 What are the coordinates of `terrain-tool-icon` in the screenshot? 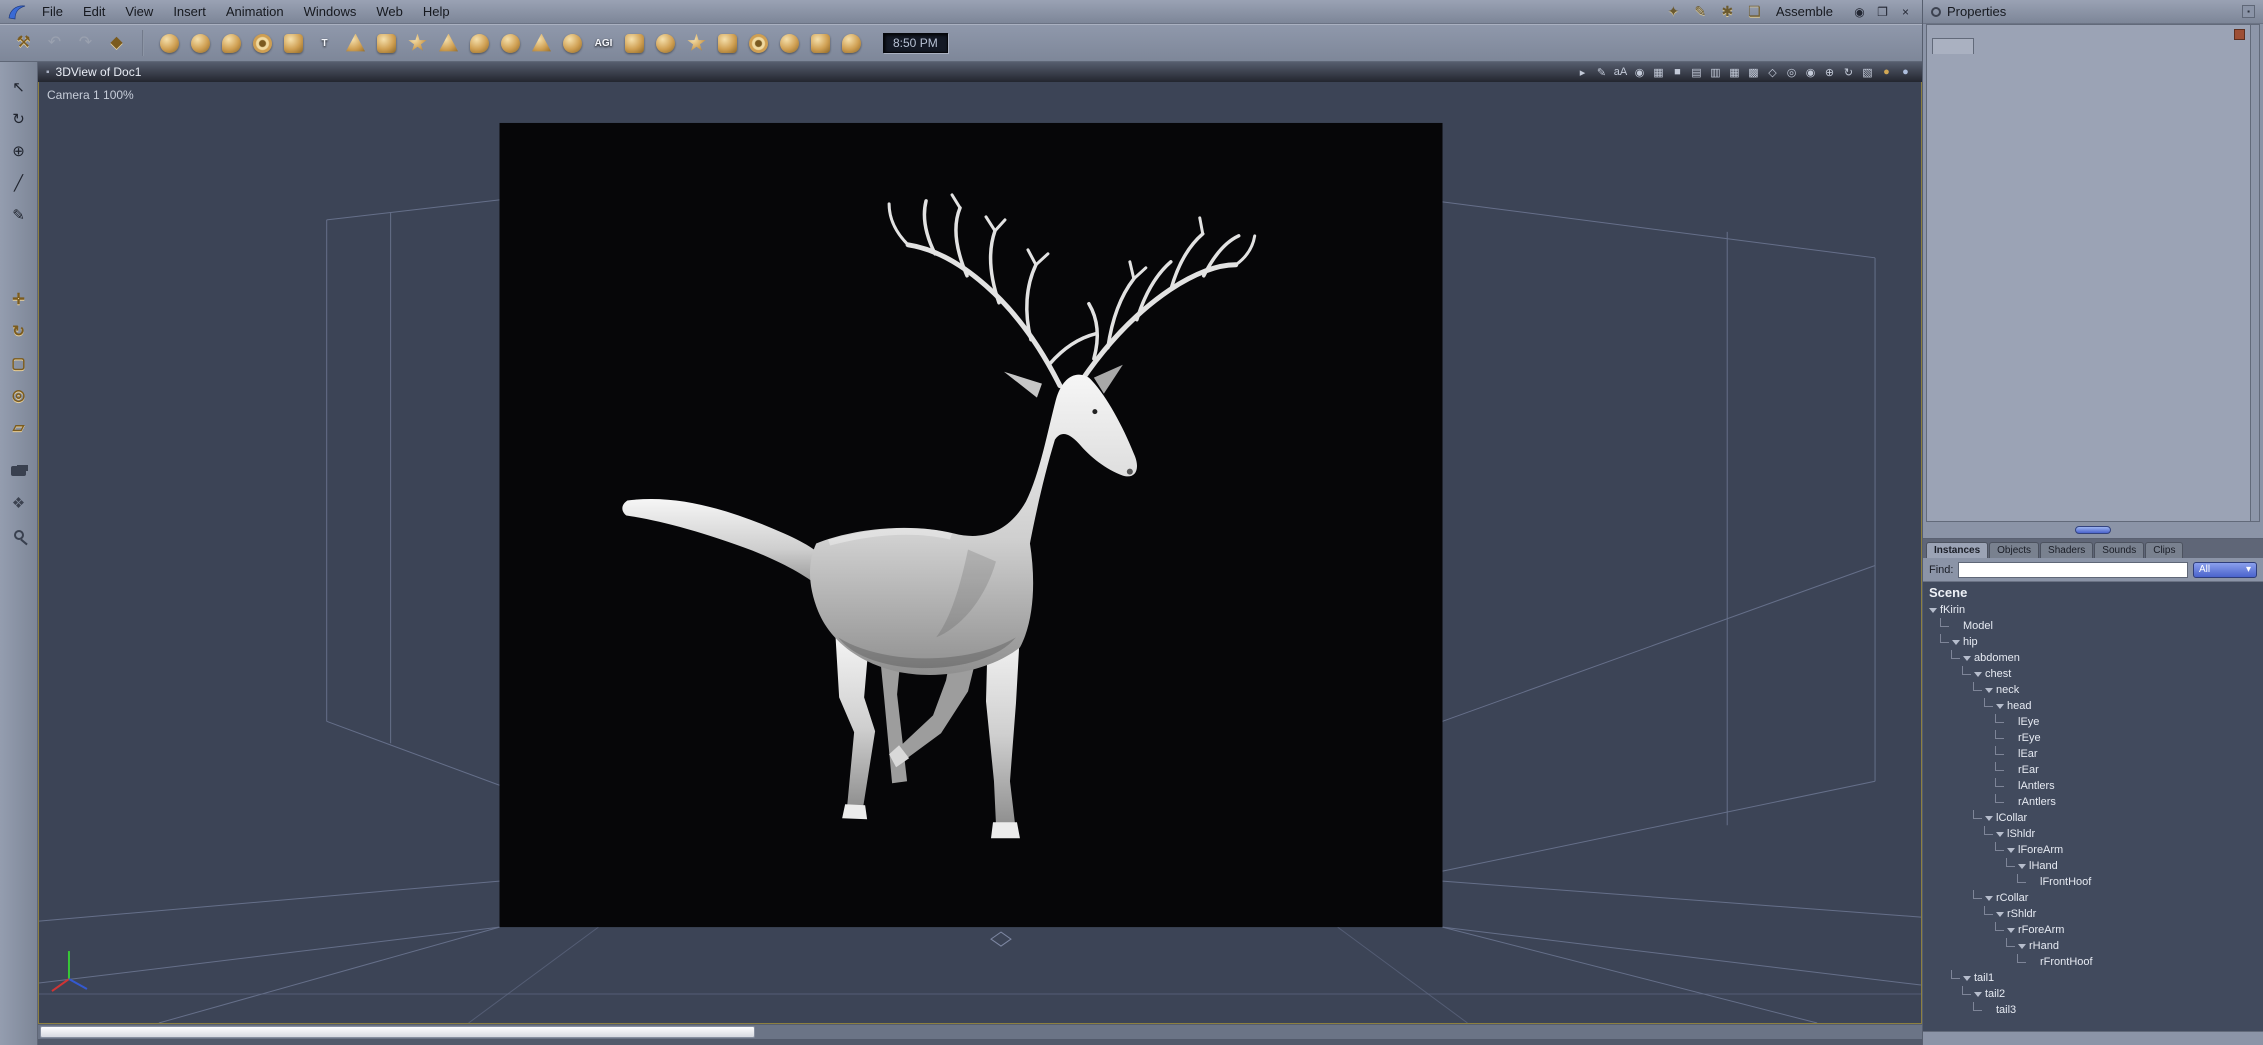 It's located at (448, 43).